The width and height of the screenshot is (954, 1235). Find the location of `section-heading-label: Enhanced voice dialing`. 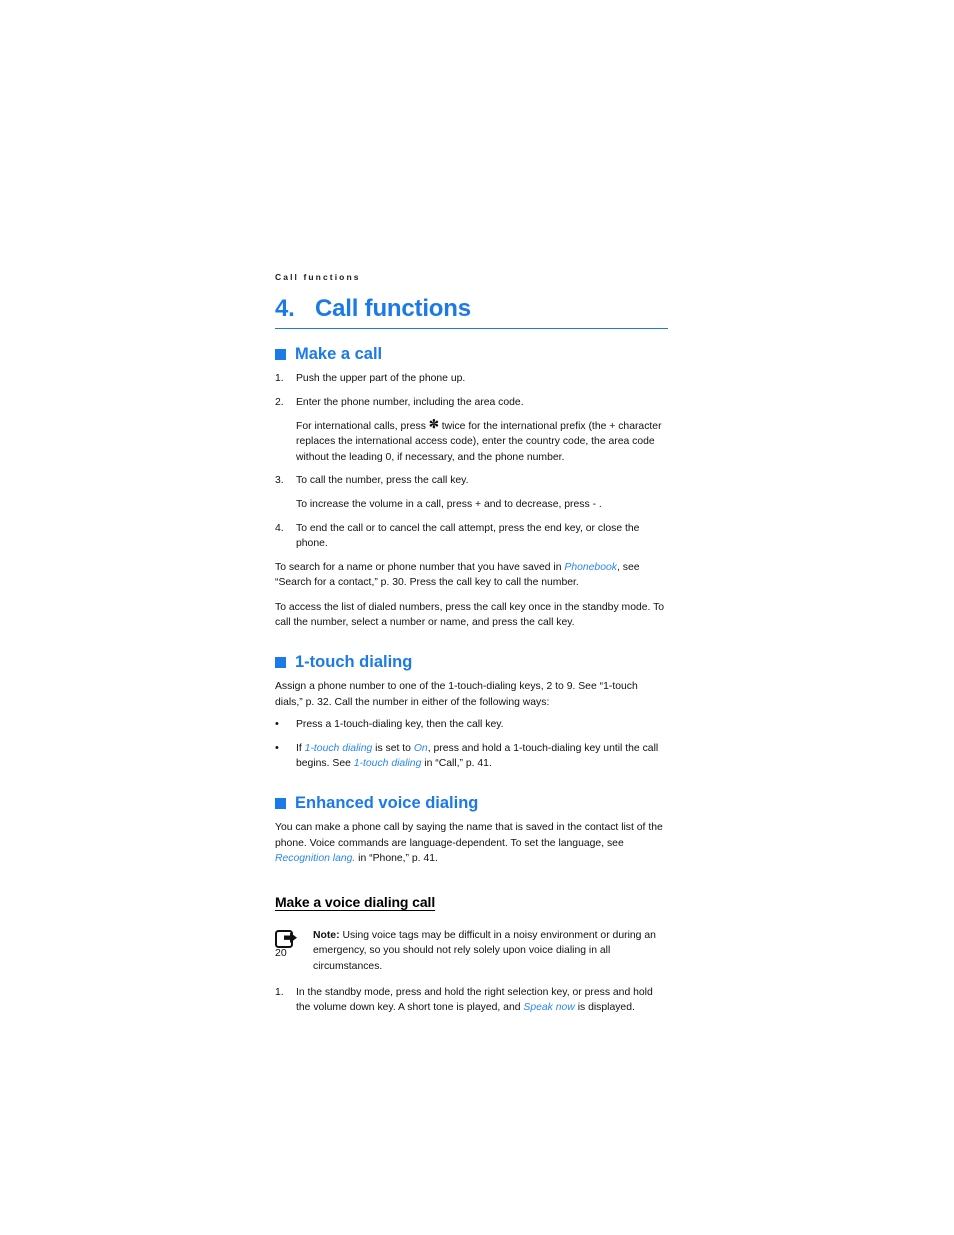

section-heading-label: Enhanced voice dialing is located at coordinates (387, 803).